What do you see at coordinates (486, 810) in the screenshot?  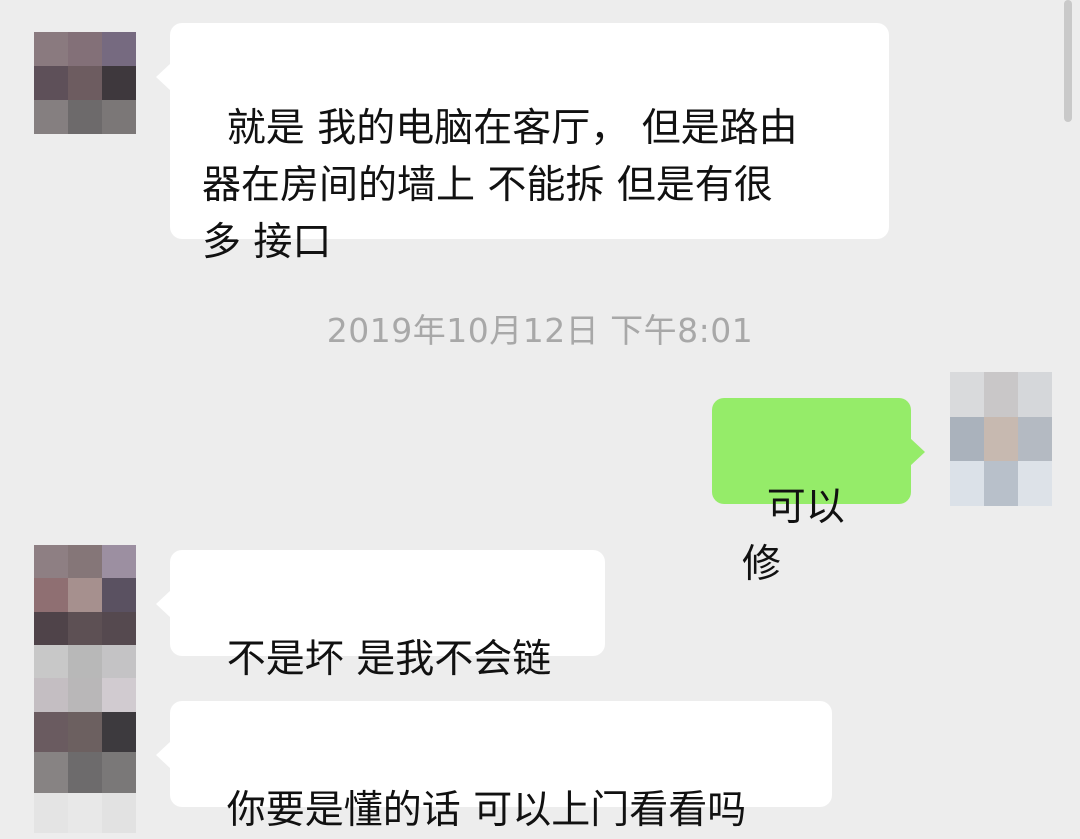 I see `message-text: 你要是懂的话 可以上门看看吗` at bounding box center [486, 810].